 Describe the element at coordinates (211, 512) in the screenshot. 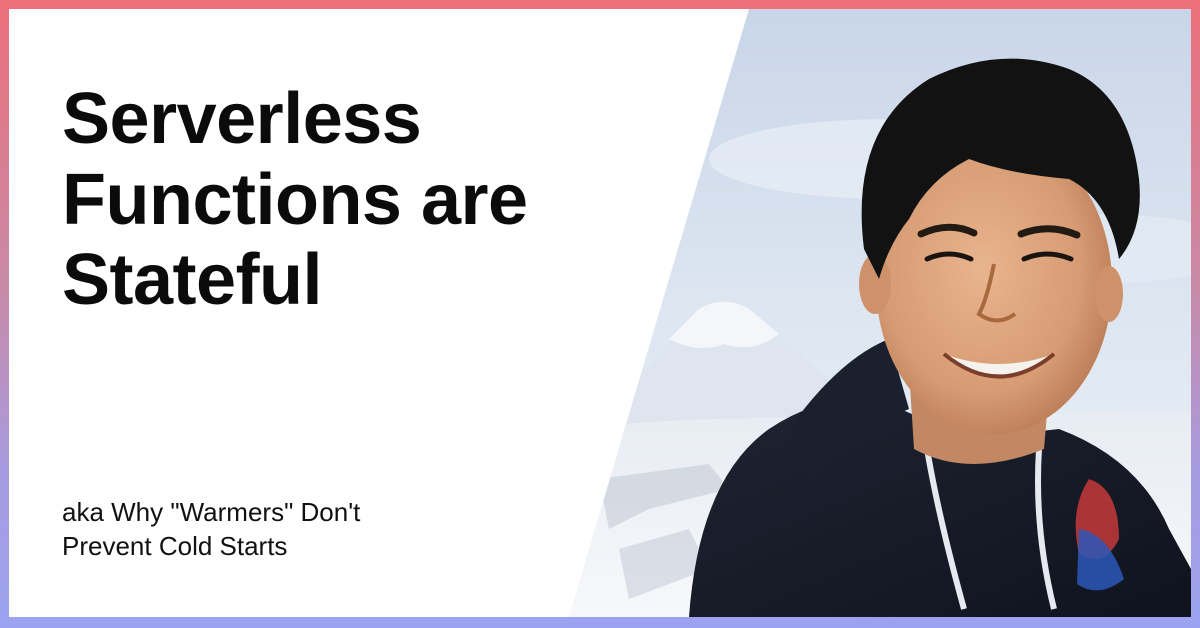

I see `subtitle-line: aka Why "Warmers" Don't` at that location.